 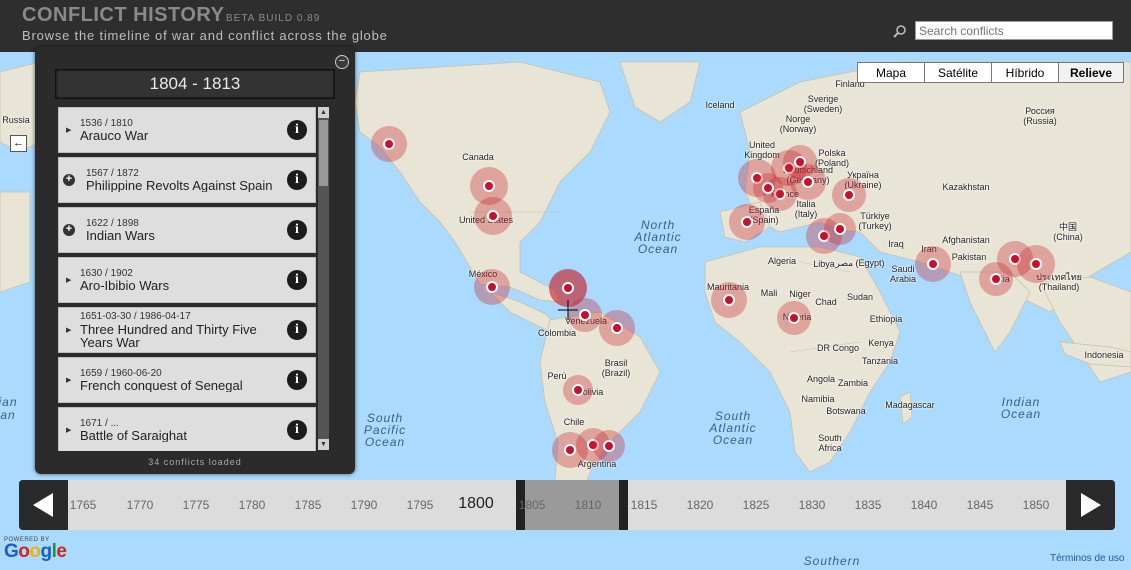 I want to click on label-north-atlantic: North Atlantic Ocean, so click(x=658, y=237).